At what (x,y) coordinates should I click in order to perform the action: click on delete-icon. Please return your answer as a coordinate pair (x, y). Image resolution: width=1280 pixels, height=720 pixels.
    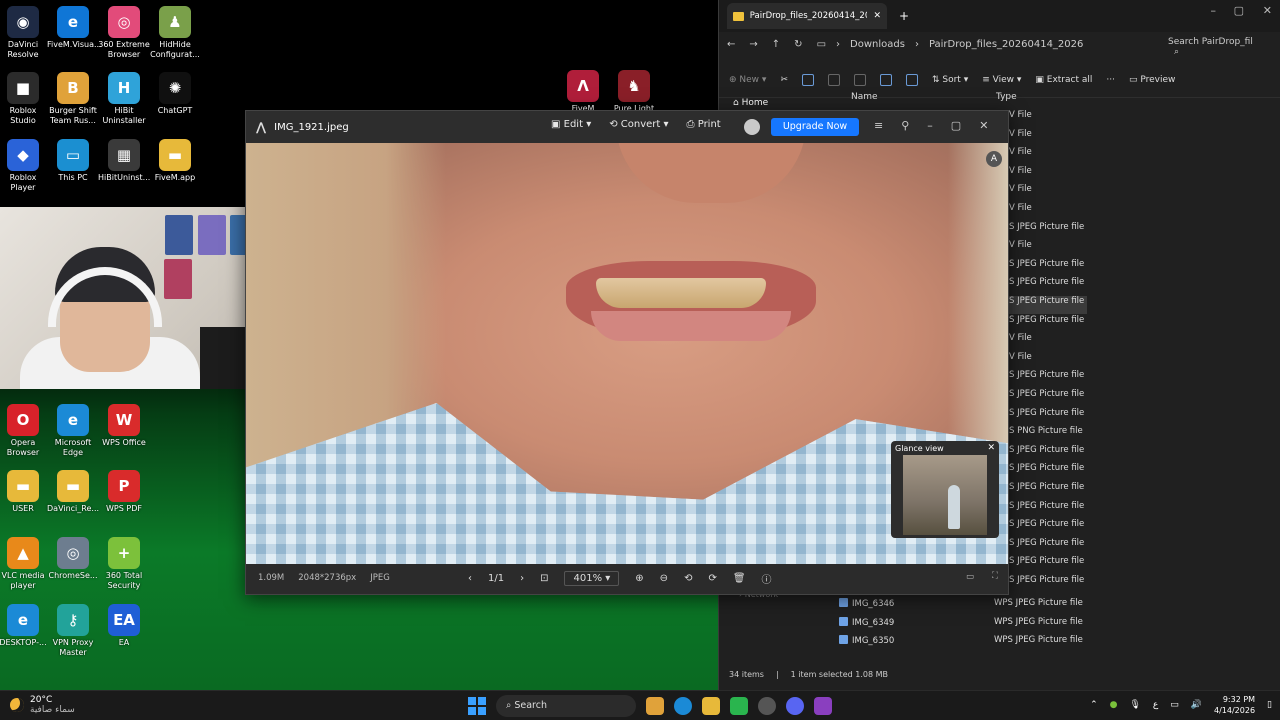
    Looking at the image, I should click on (911, 79).